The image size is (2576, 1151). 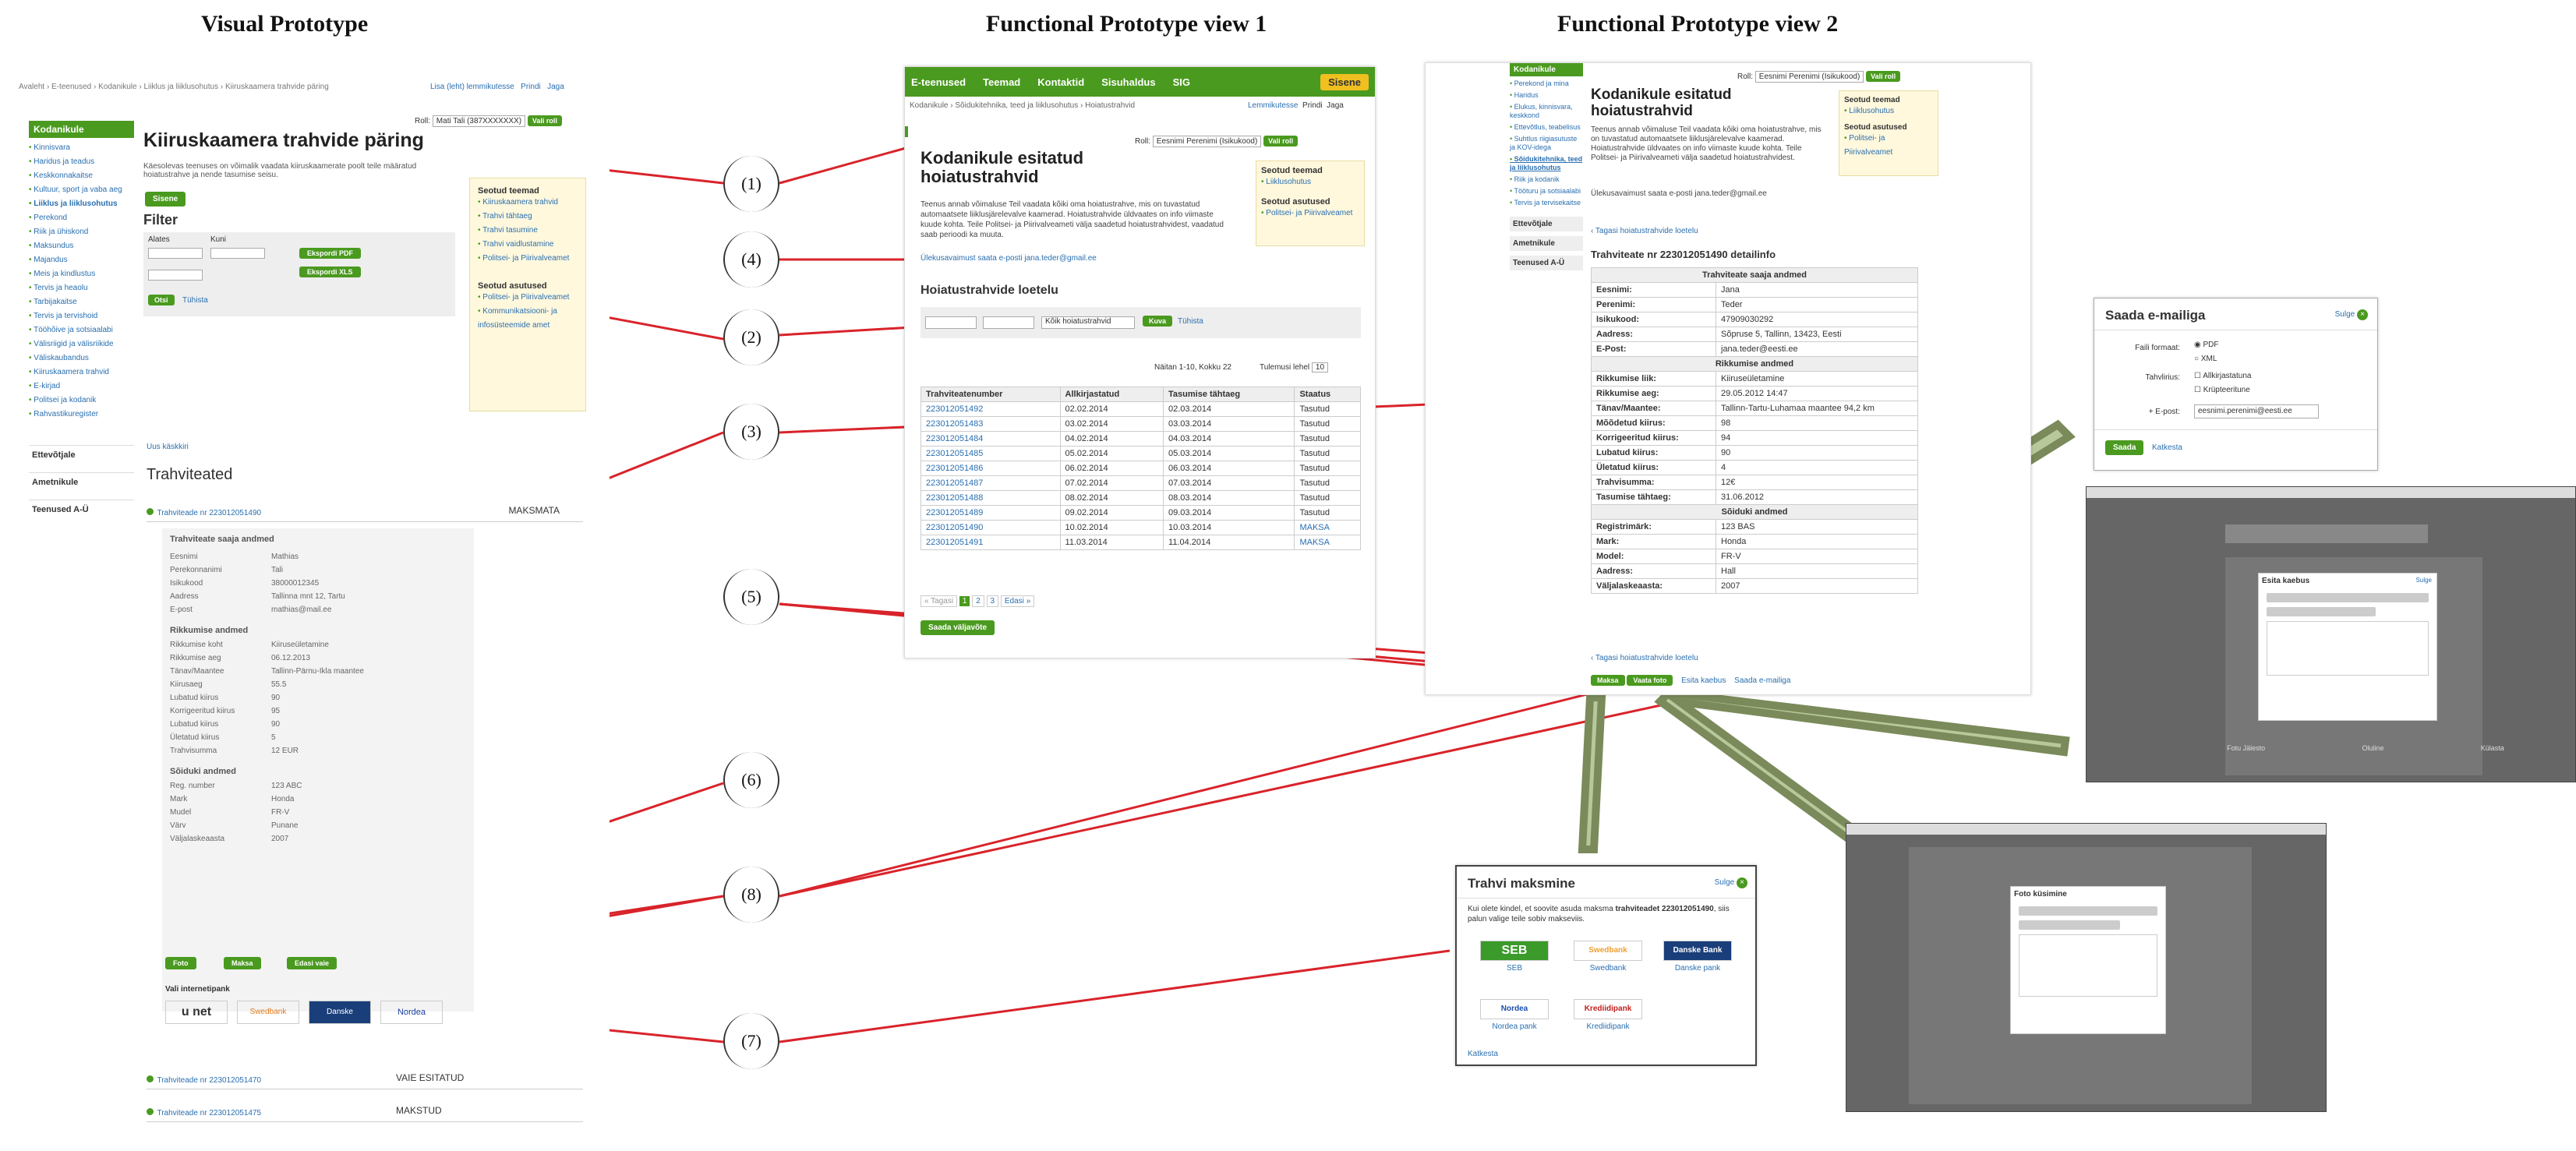 What do you see at coordinates (951, 322) in the screenshot?
I see `from-date-input` at bounding box center [951, 322].